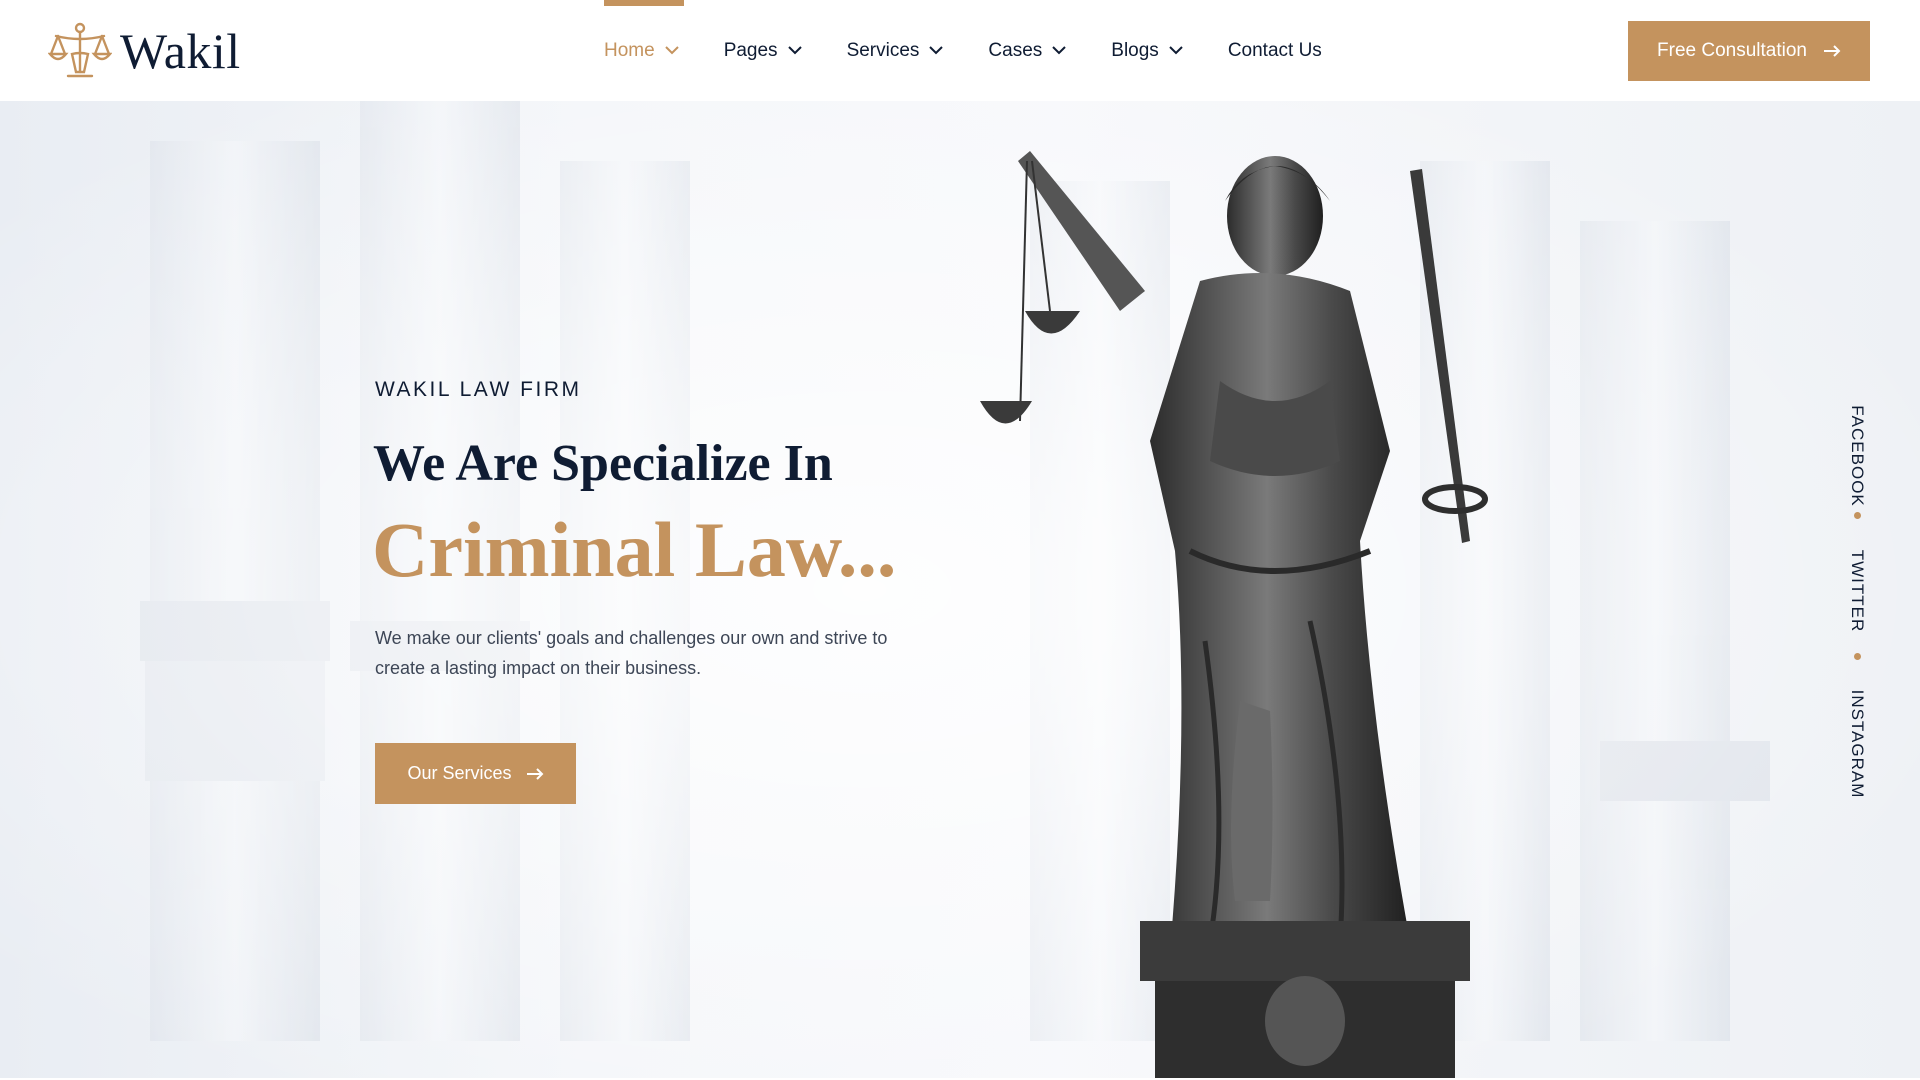  Describe the element at coordinates (80, 50) in the screenshot. I see `scales-of-justice-icon` at that location.